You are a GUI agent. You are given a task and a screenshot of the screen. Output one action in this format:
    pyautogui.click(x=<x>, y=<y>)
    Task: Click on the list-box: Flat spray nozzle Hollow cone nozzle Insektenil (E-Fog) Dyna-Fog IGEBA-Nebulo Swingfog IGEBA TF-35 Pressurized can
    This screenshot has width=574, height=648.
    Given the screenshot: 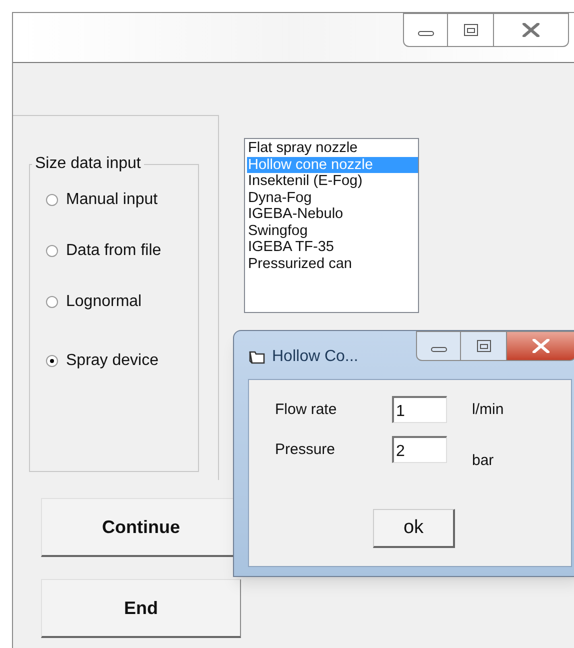 What is the action you would take?
    pyautogui.click(x=331, y=225)
    